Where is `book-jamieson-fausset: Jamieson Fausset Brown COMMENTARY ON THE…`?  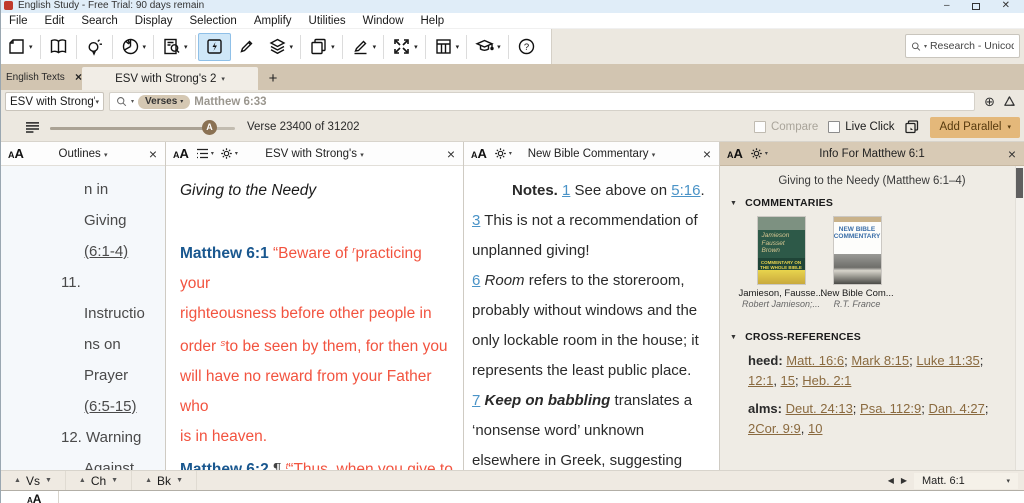 book-jamieson-fausset: Jamieson Fausset Brown COMMENTARY ON THE… is located at coordinates (781, 263).